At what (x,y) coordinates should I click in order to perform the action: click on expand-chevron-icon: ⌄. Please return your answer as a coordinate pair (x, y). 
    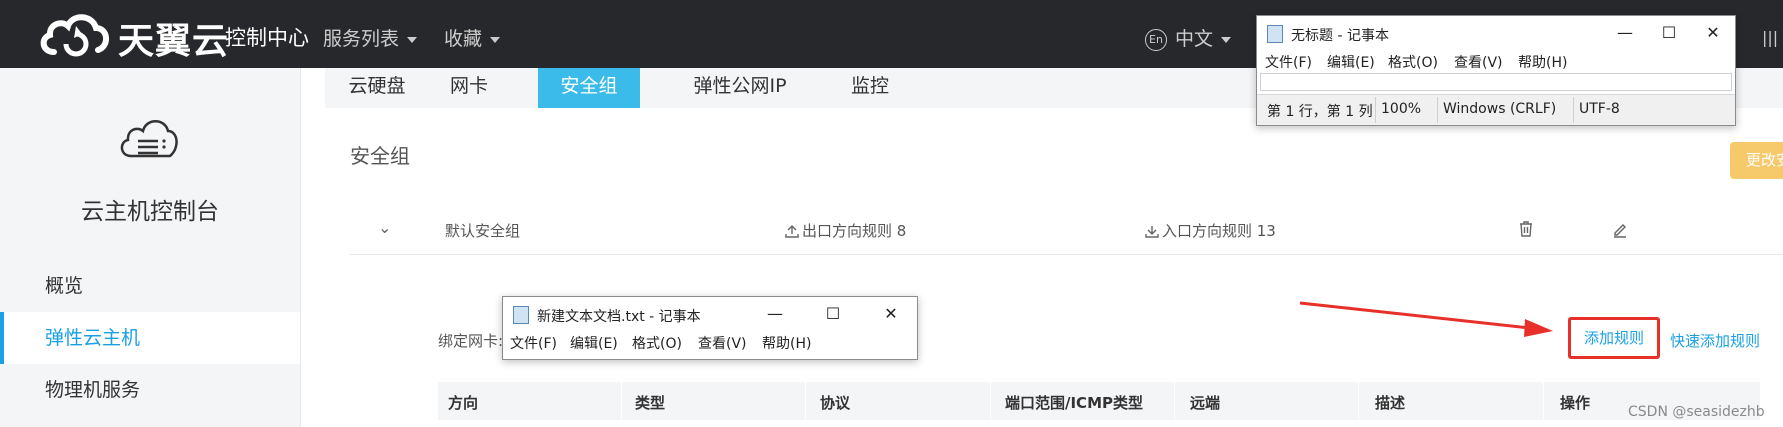
    Looking at the image, I should click on (384, 227).